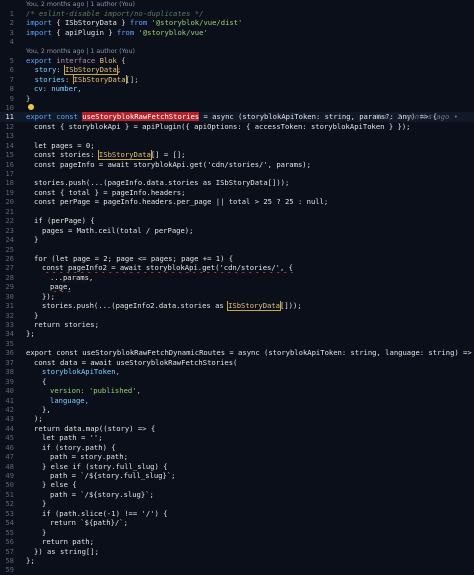 The width and height of the screenshot is (474, 575). Describe the element at coordinates (9, 155) in the screenshot. I see `line-number: 15` at that location.